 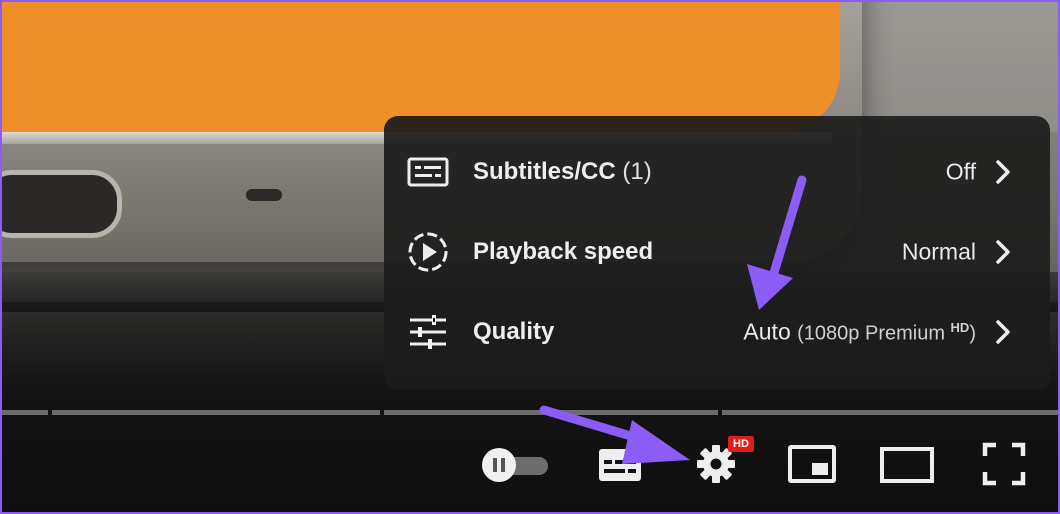 I want to click on autoplay-knob, so click(x=499, y=465).